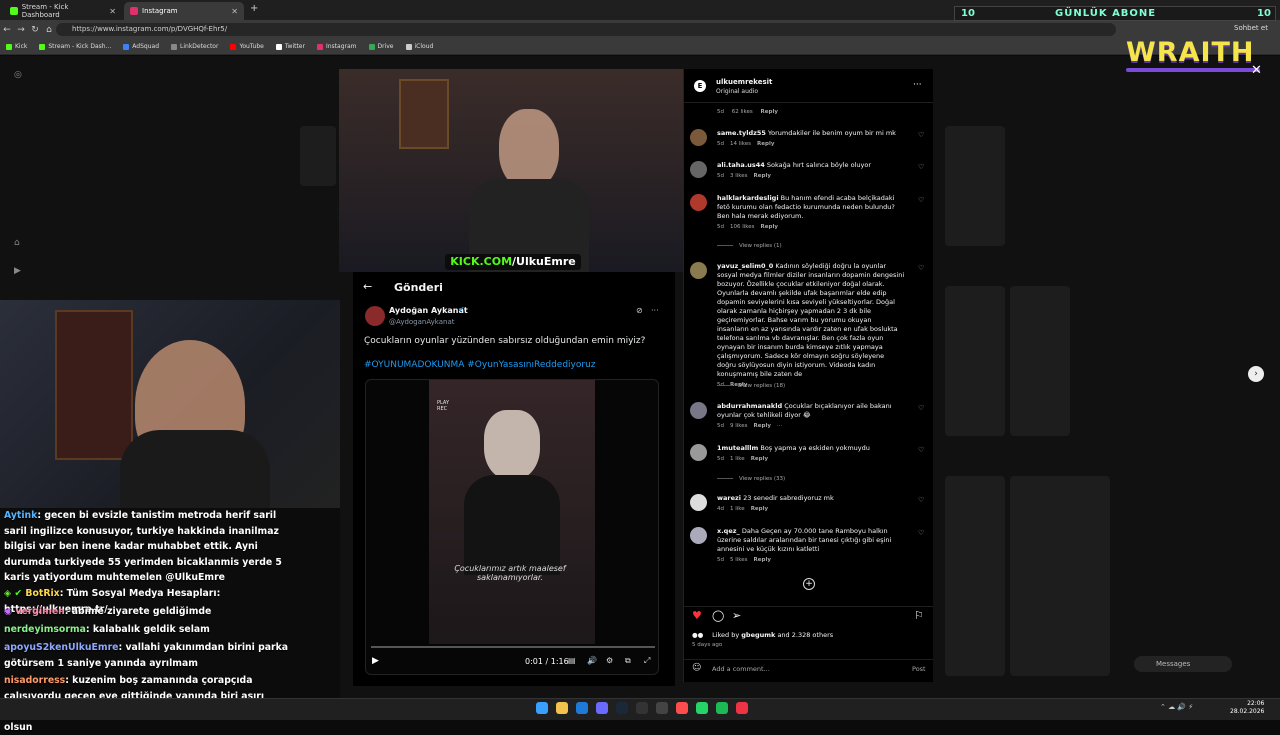 The image size is (1280, 735). What do you see at coordinates (572, 660) in the screenshot?
I see `captions-icon: ▤` at bounding box center [572, 660].